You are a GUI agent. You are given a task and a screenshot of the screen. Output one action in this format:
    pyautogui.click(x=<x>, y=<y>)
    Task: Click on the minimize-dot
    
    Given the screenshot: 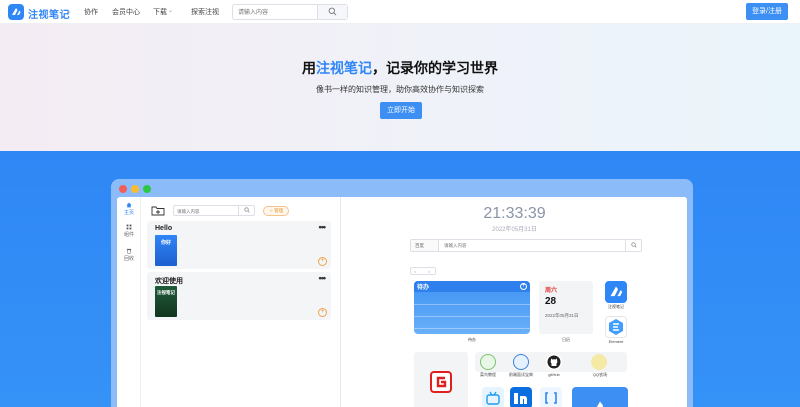 What is the action you would take?
    pyautogui.click(x=135, y=189)
    